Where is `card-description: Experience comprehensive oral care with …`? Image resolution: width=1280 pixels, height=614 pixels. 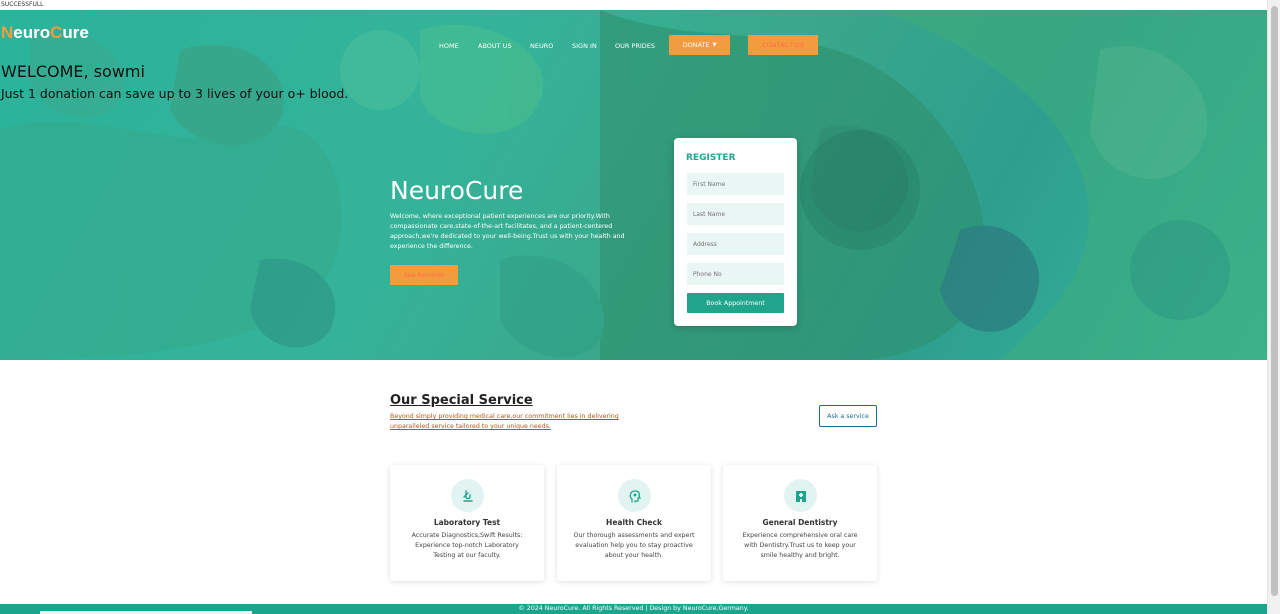 card-description: Experience comprehensive oral care with … is located at coordinates (800, 545).